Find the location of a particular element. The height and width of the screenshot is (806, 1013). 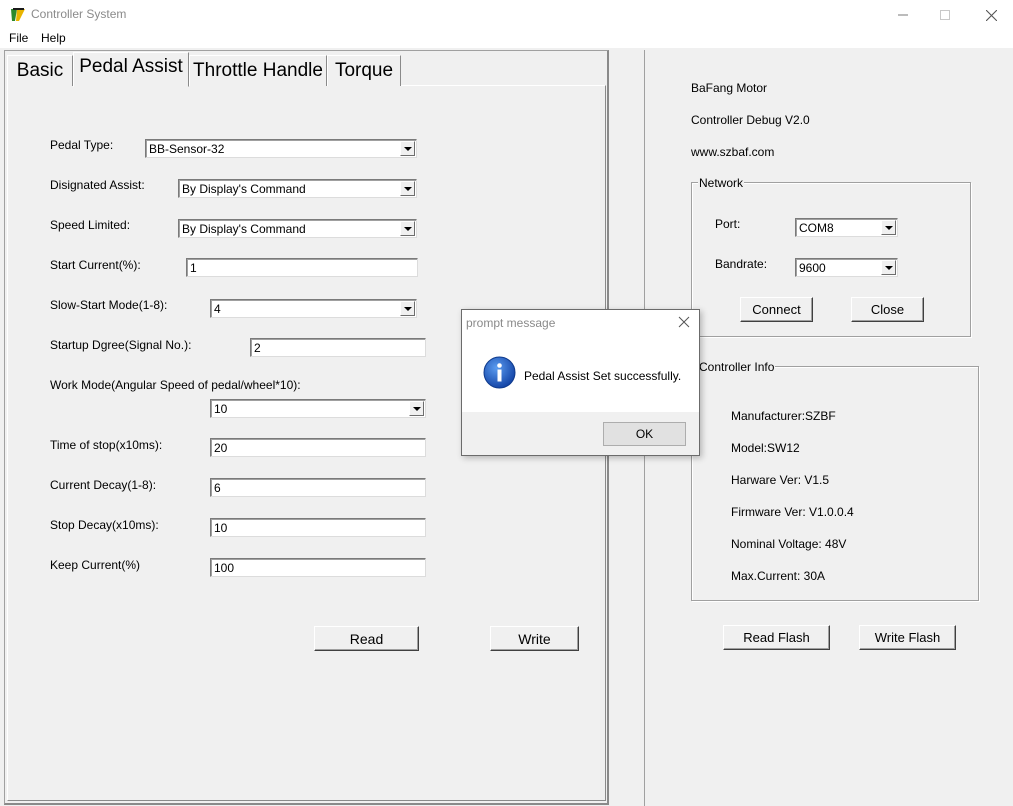

keep-current-input: 100 is located at coordinates (318, 567).